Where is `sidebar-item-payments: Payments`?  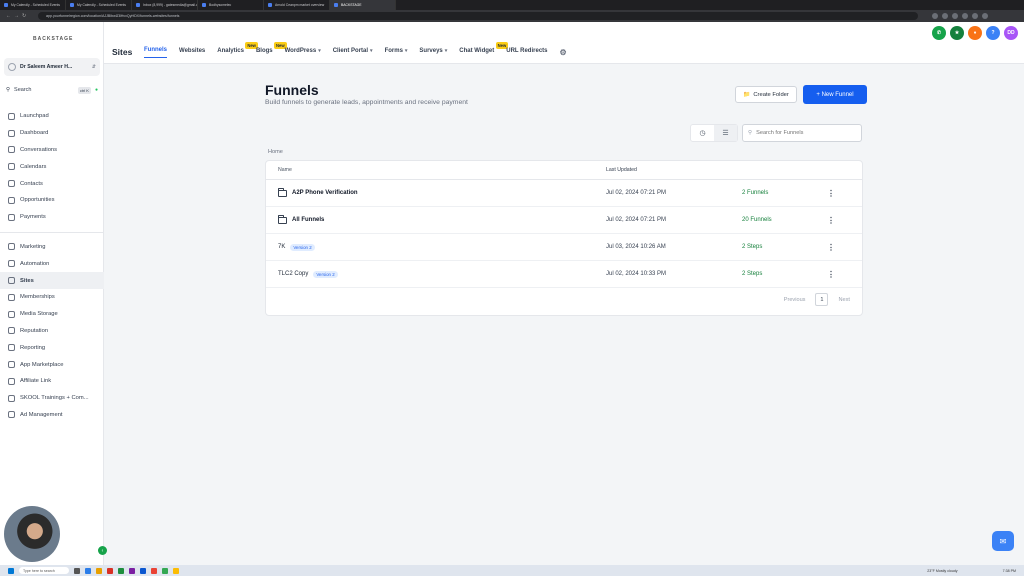
sidebar-item-payments: Payments is located at coordinates (52, 217).